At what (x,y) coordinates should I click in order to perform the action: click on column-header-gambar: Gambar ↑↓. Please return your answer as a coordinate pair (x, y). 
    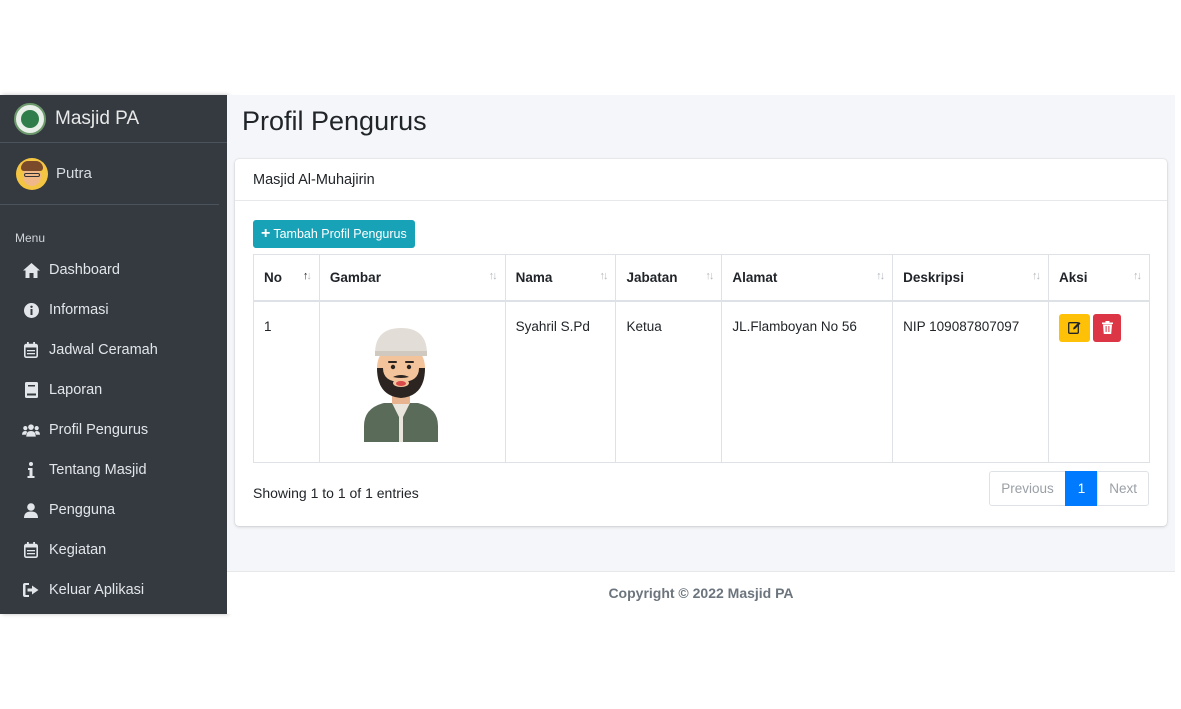
    Looking at the image, I should click on (412, 278).